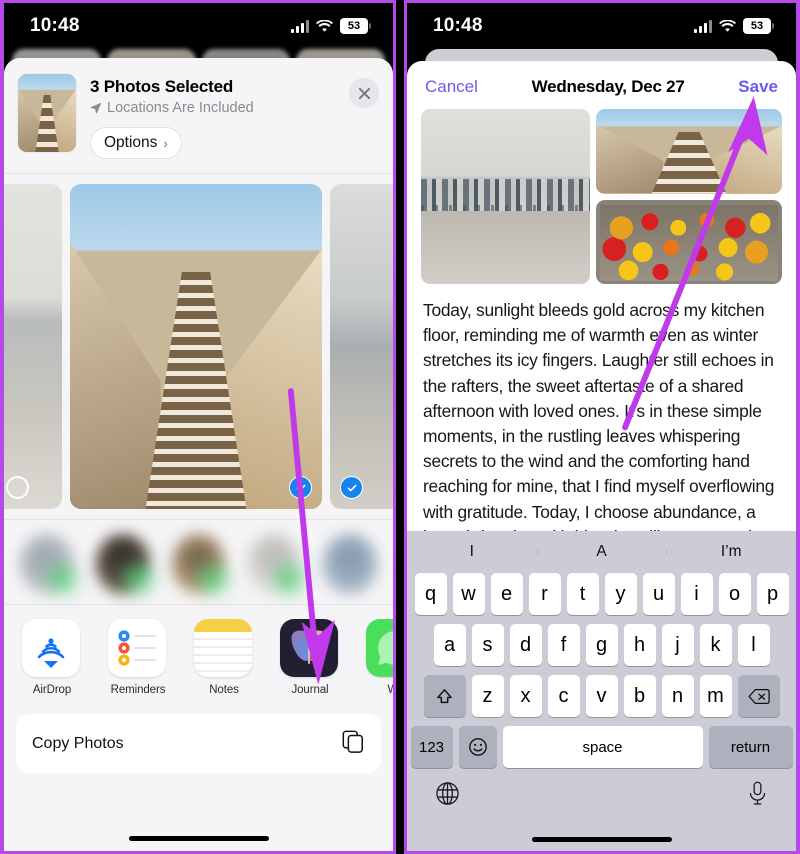 The image size is (800, 854). I want to click on key-x: x, so click(525, 696).